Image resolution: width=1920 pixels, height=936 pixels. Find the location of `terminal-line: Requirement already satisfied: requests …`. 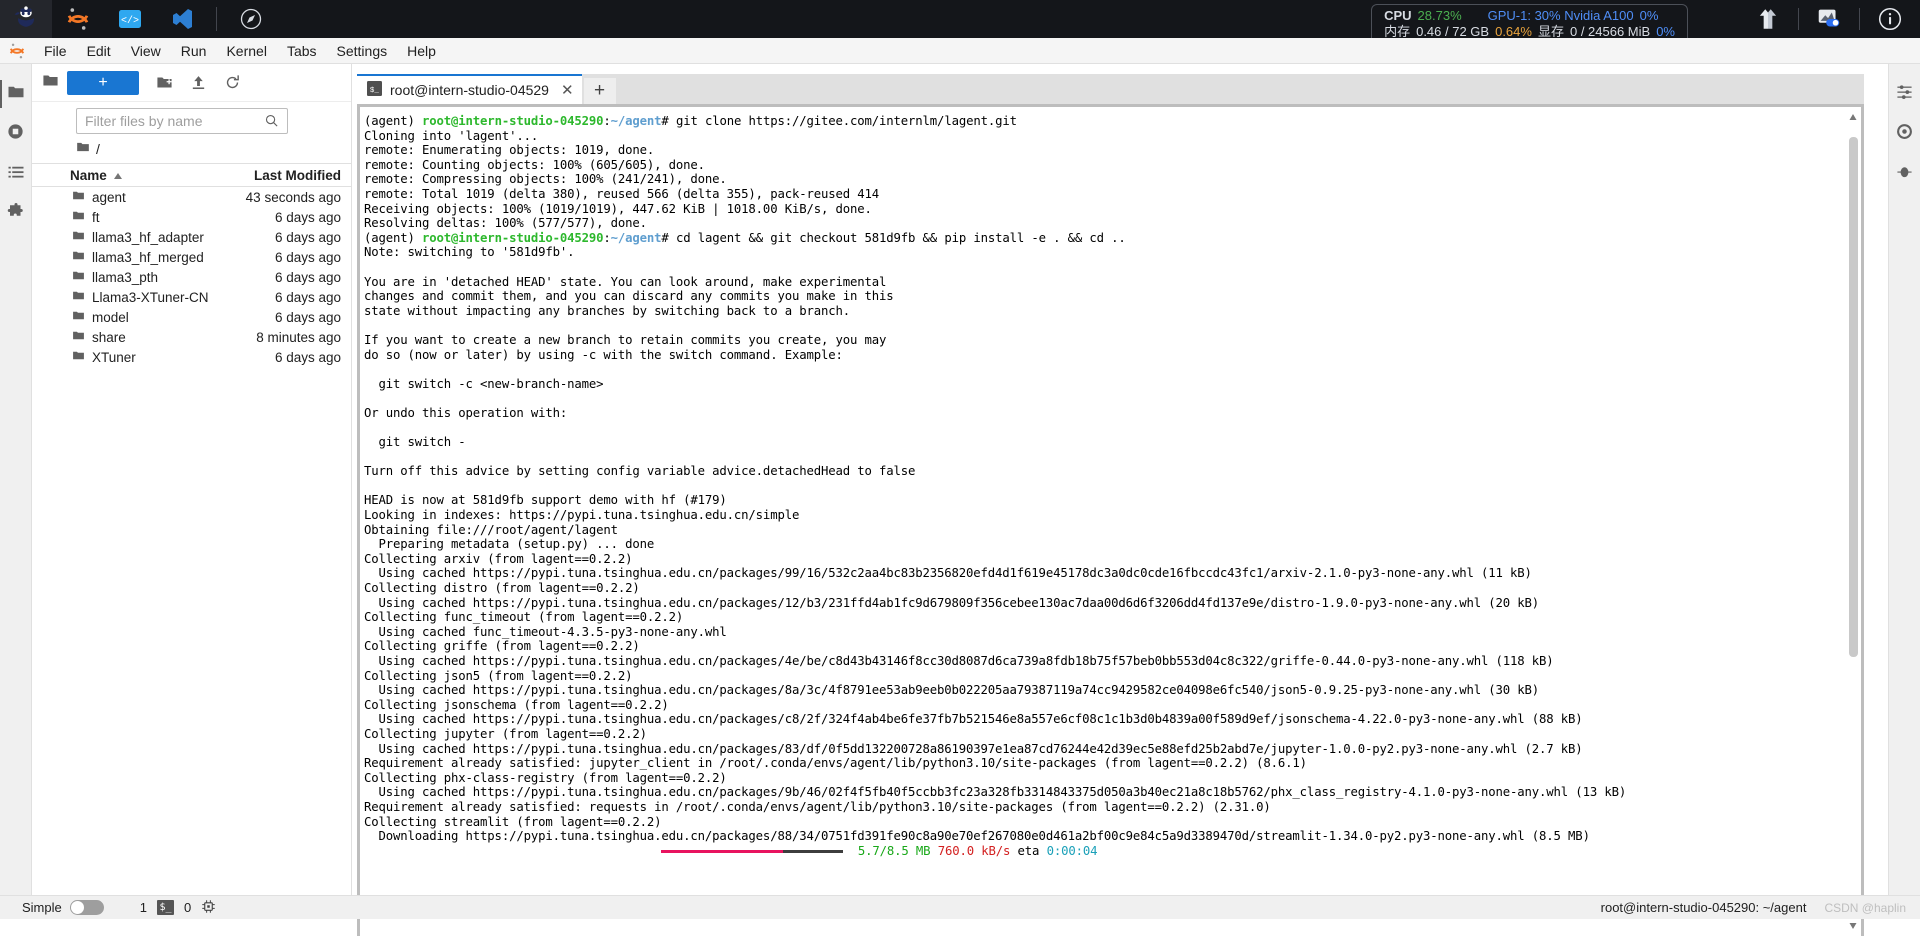

terminal-line: Requirement already satisfied: requests … is located at coordinates (817, 807).